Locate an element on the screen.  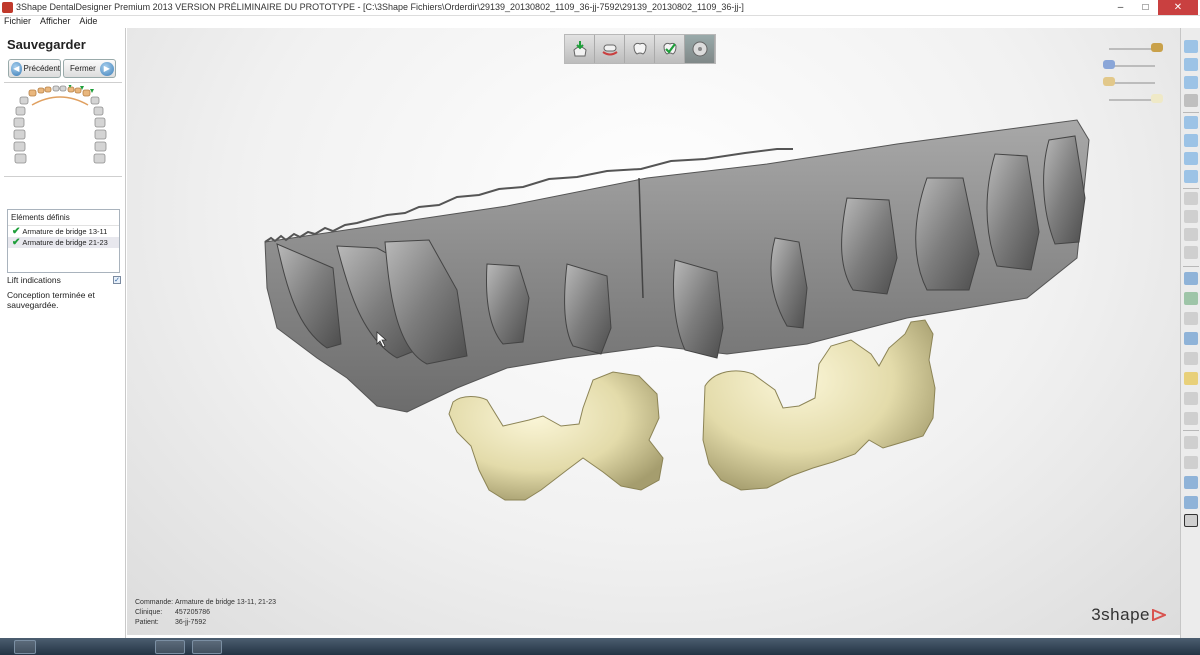
disc-icon is located at coordinates (700, 49).